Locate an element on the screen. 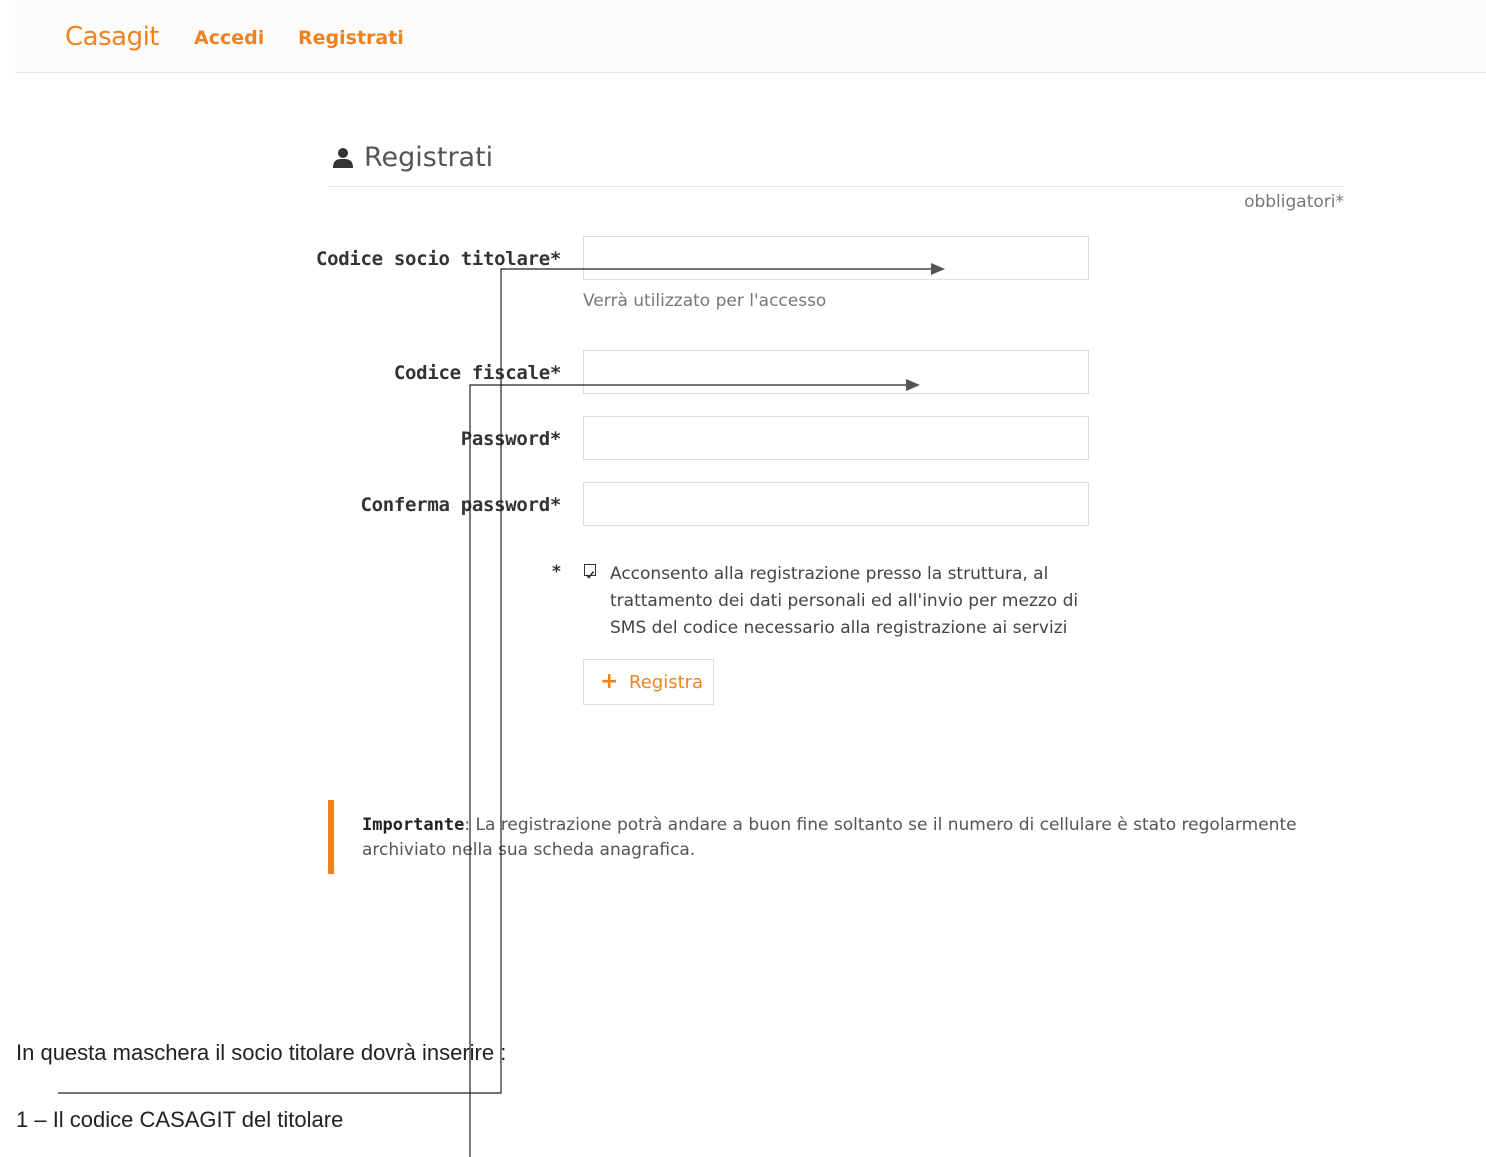 The width and height of the screenshot is (1486, 1157). plus-icon: + is located at coordinates (609, 681).